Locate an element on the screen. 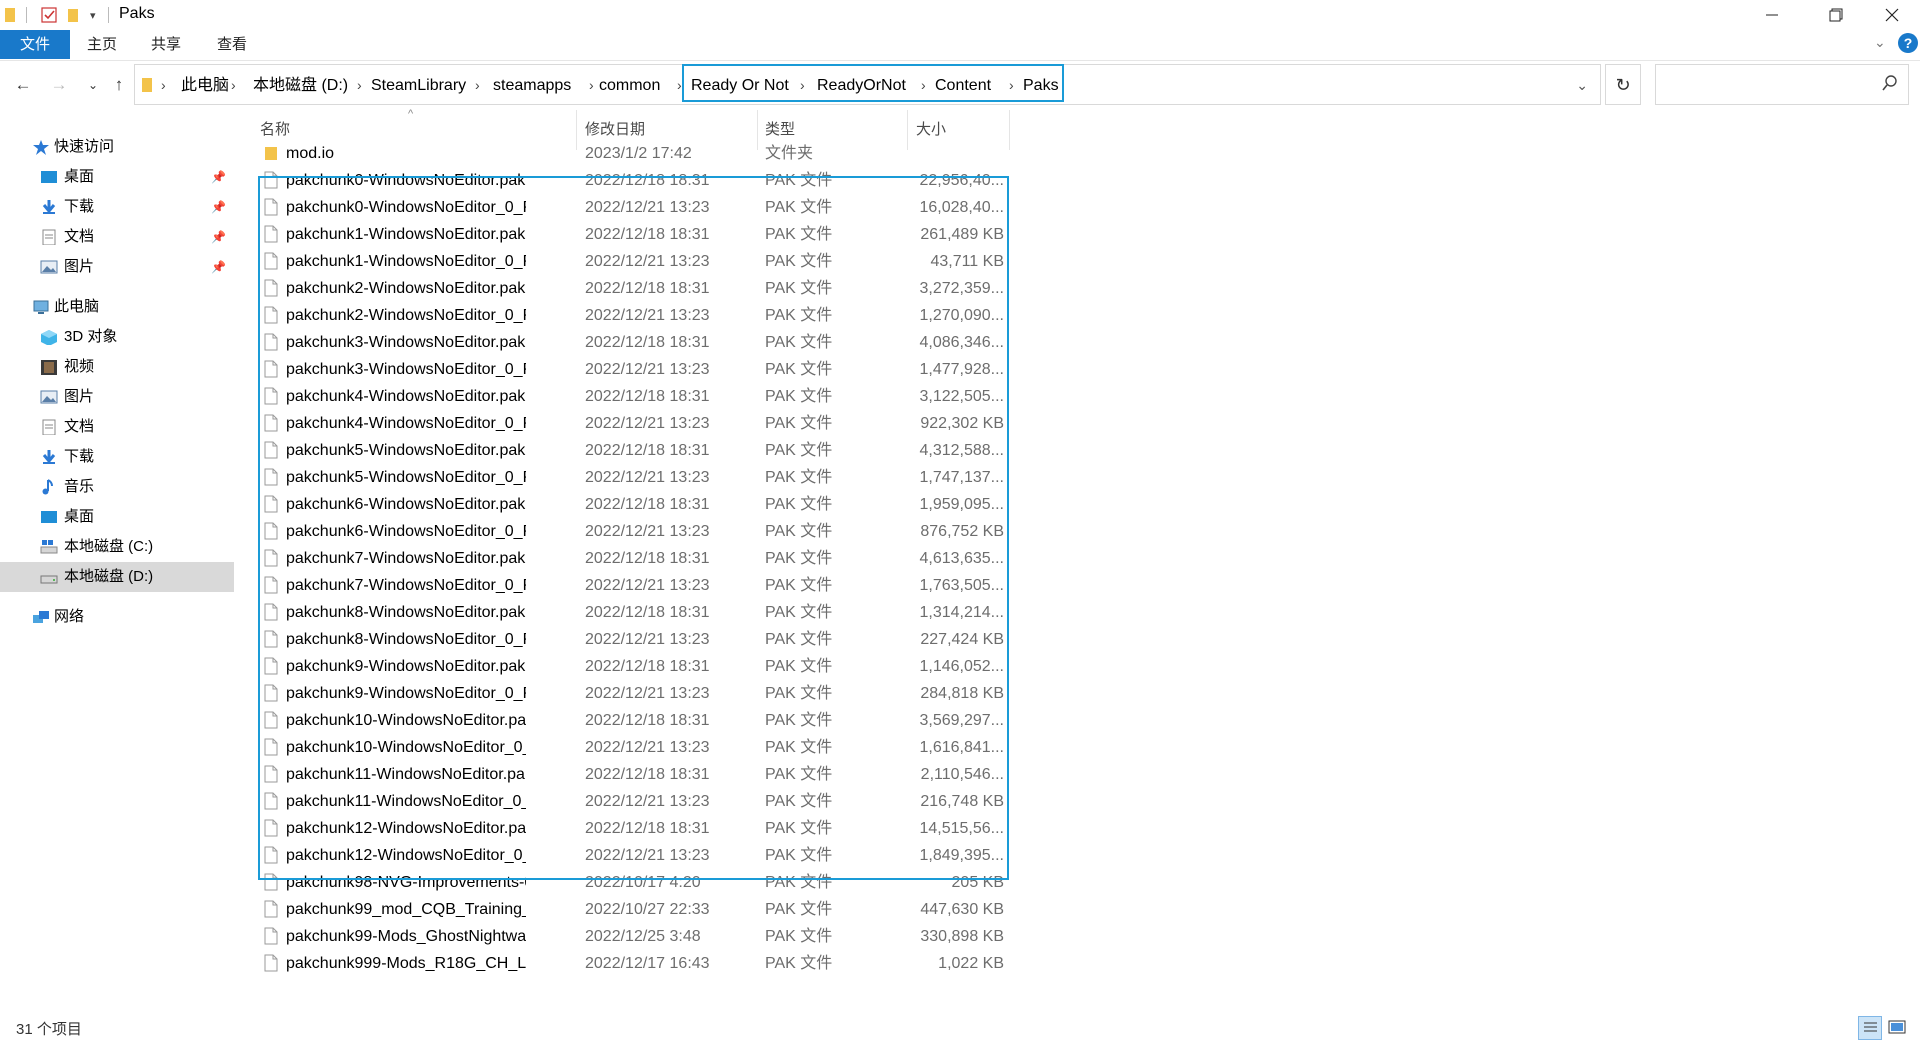 Image resolution: width=1920 pixels, height=1044 pixels. address-history-chevron-icon: ⌄ is located at coordinates (1582, 85).